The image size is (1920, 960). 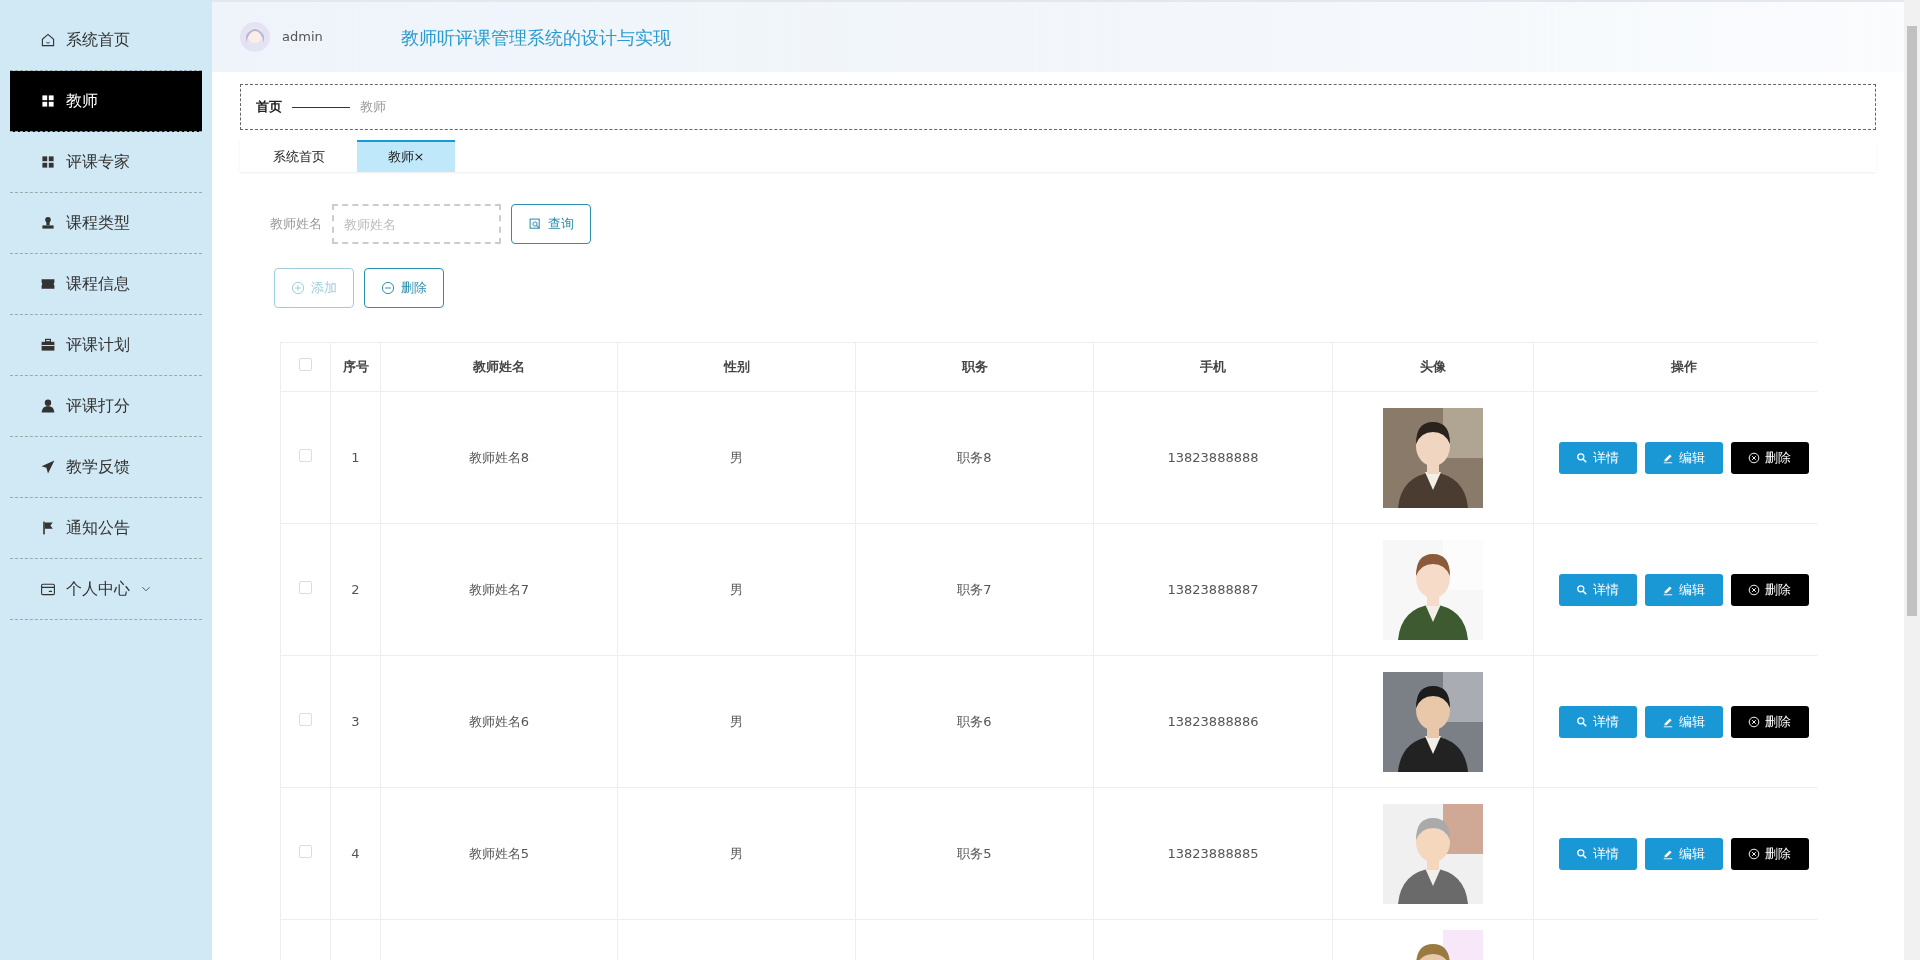 What do you see at coordinates (499, 721) in the screenshot?
I see `table-cell: 教师姓名6` at bounding box center [499, 721].